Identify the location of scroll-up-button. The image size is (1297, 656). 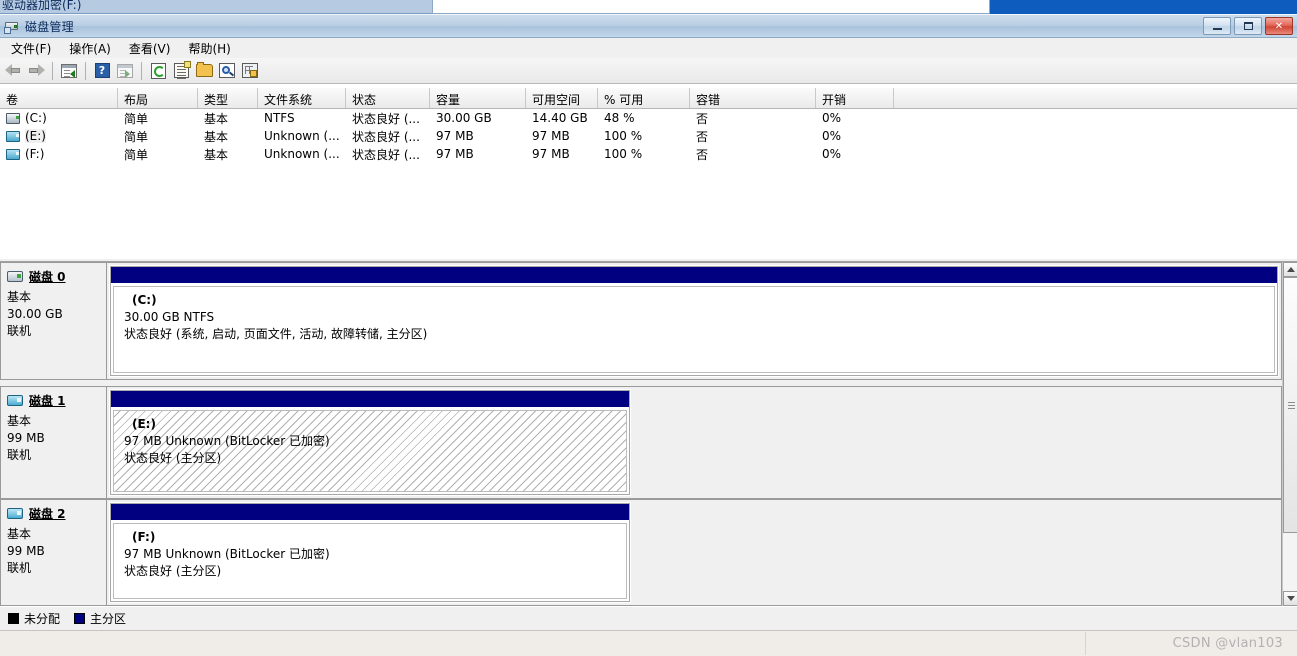
(1290, 269).